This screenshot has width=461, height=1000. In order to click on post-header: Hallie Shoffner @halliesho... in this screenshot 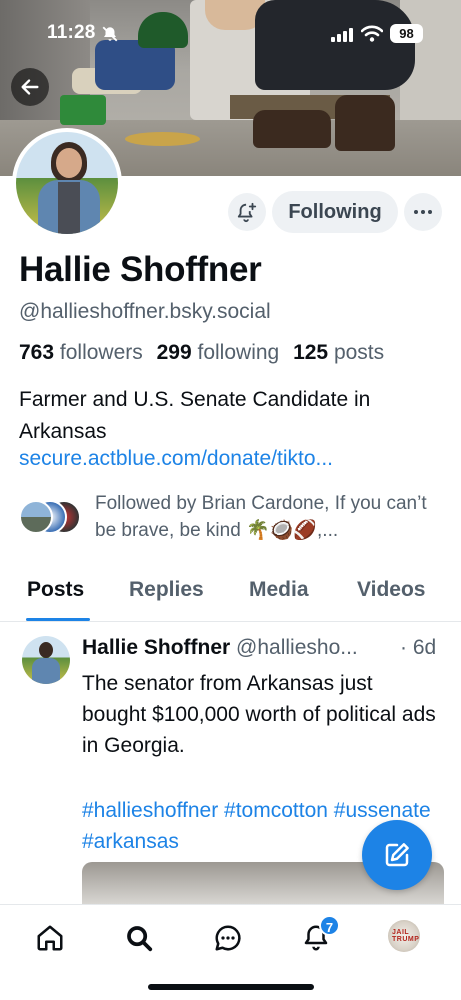, I will do `click(267, 648)`.